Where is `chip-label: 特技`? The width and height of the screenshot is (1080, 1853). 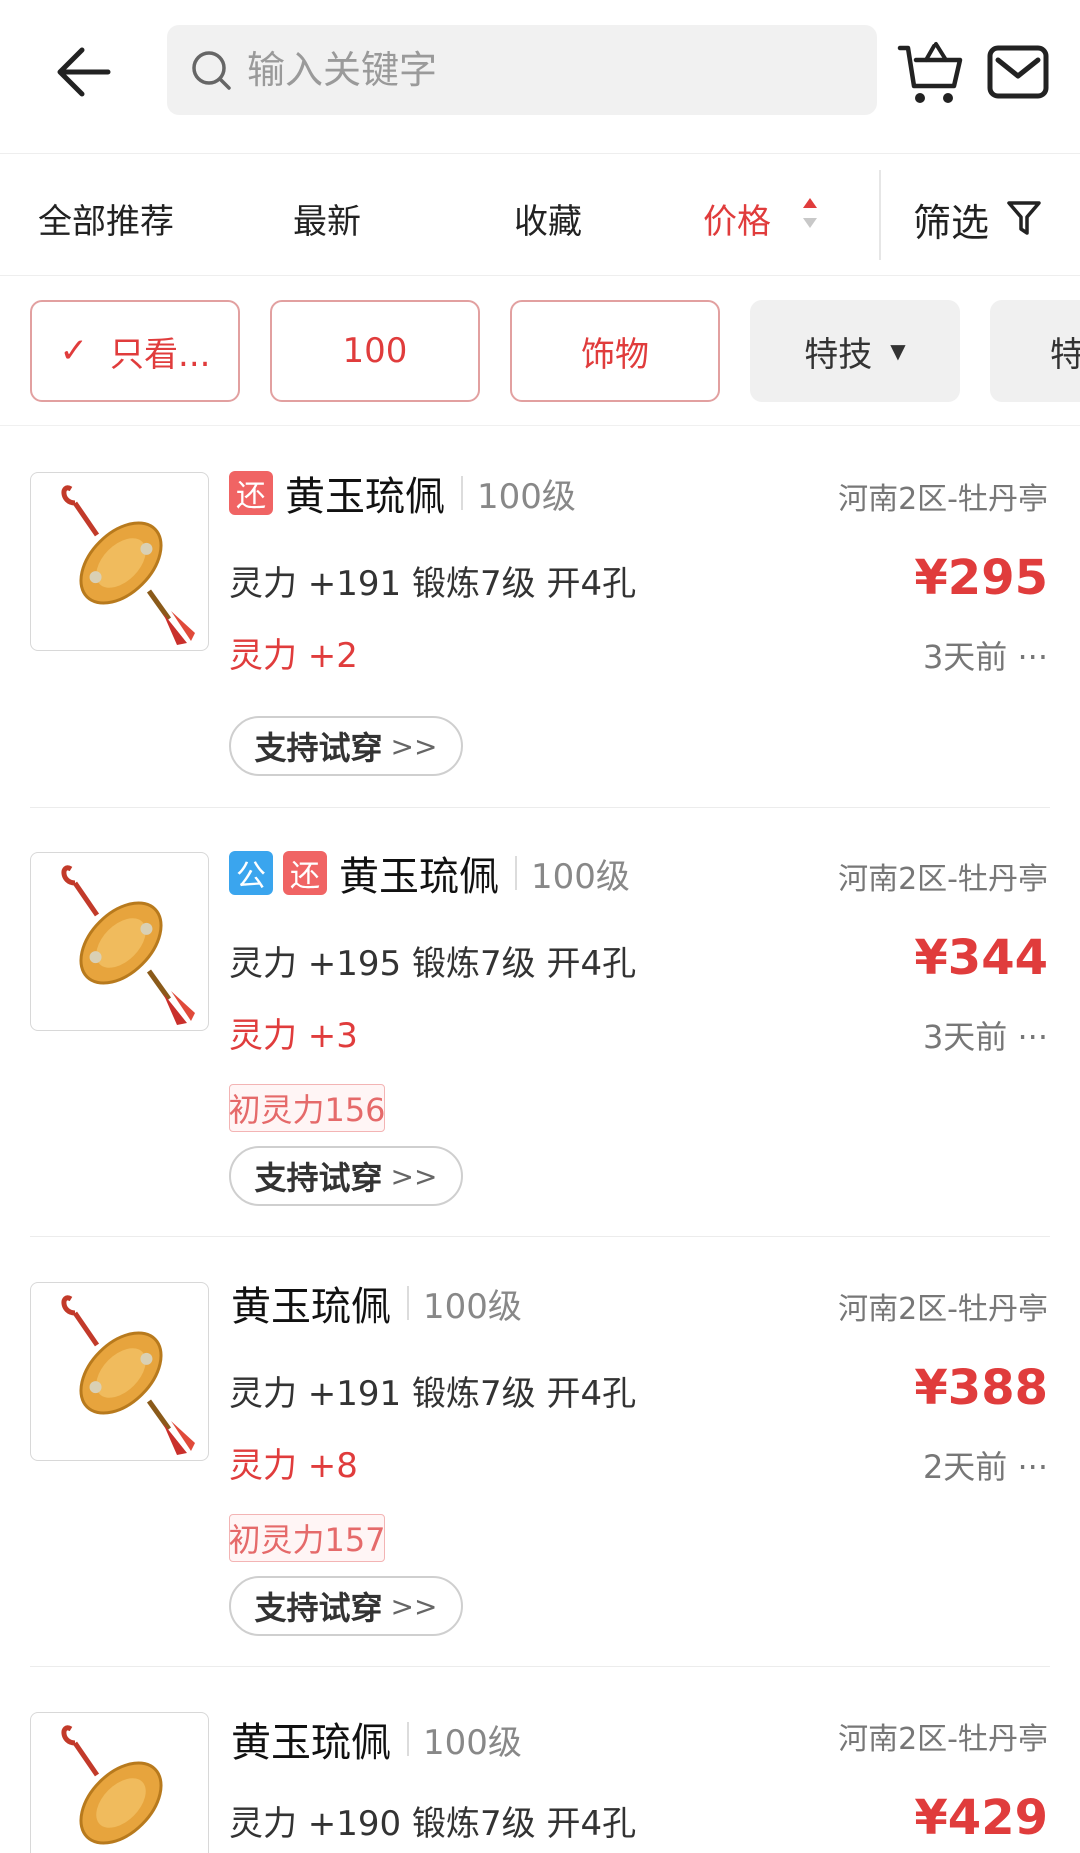
chip-label: 特技 is located at coordinates (838, 354).